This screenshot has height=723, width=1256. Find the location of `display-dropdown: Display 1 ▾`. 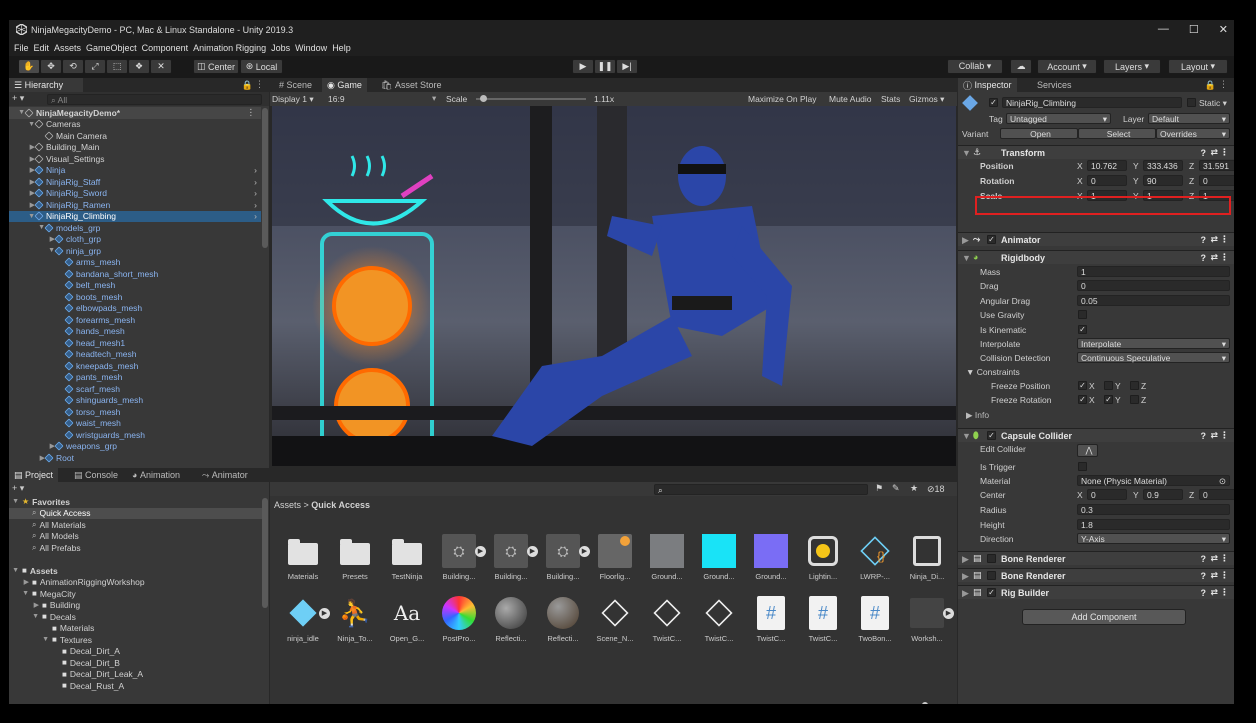

display-dropdown: Display 1 ▾ is located at coordinates (293, 99).